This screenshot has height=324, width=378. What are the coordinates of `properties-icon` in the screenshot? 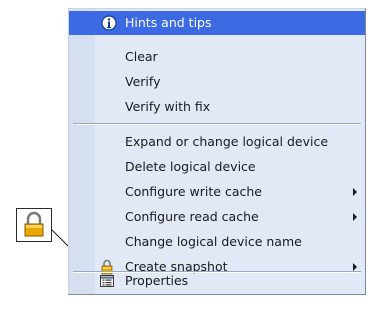 It's located at (107, 281).